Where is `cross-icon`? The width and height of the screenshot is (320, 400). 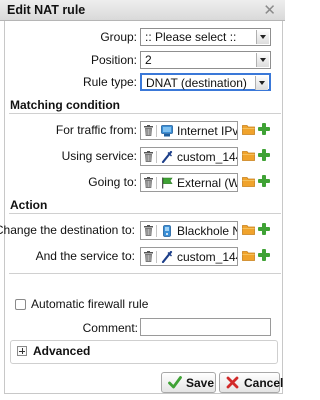 cross-icon is located at coordinates (232, 382).